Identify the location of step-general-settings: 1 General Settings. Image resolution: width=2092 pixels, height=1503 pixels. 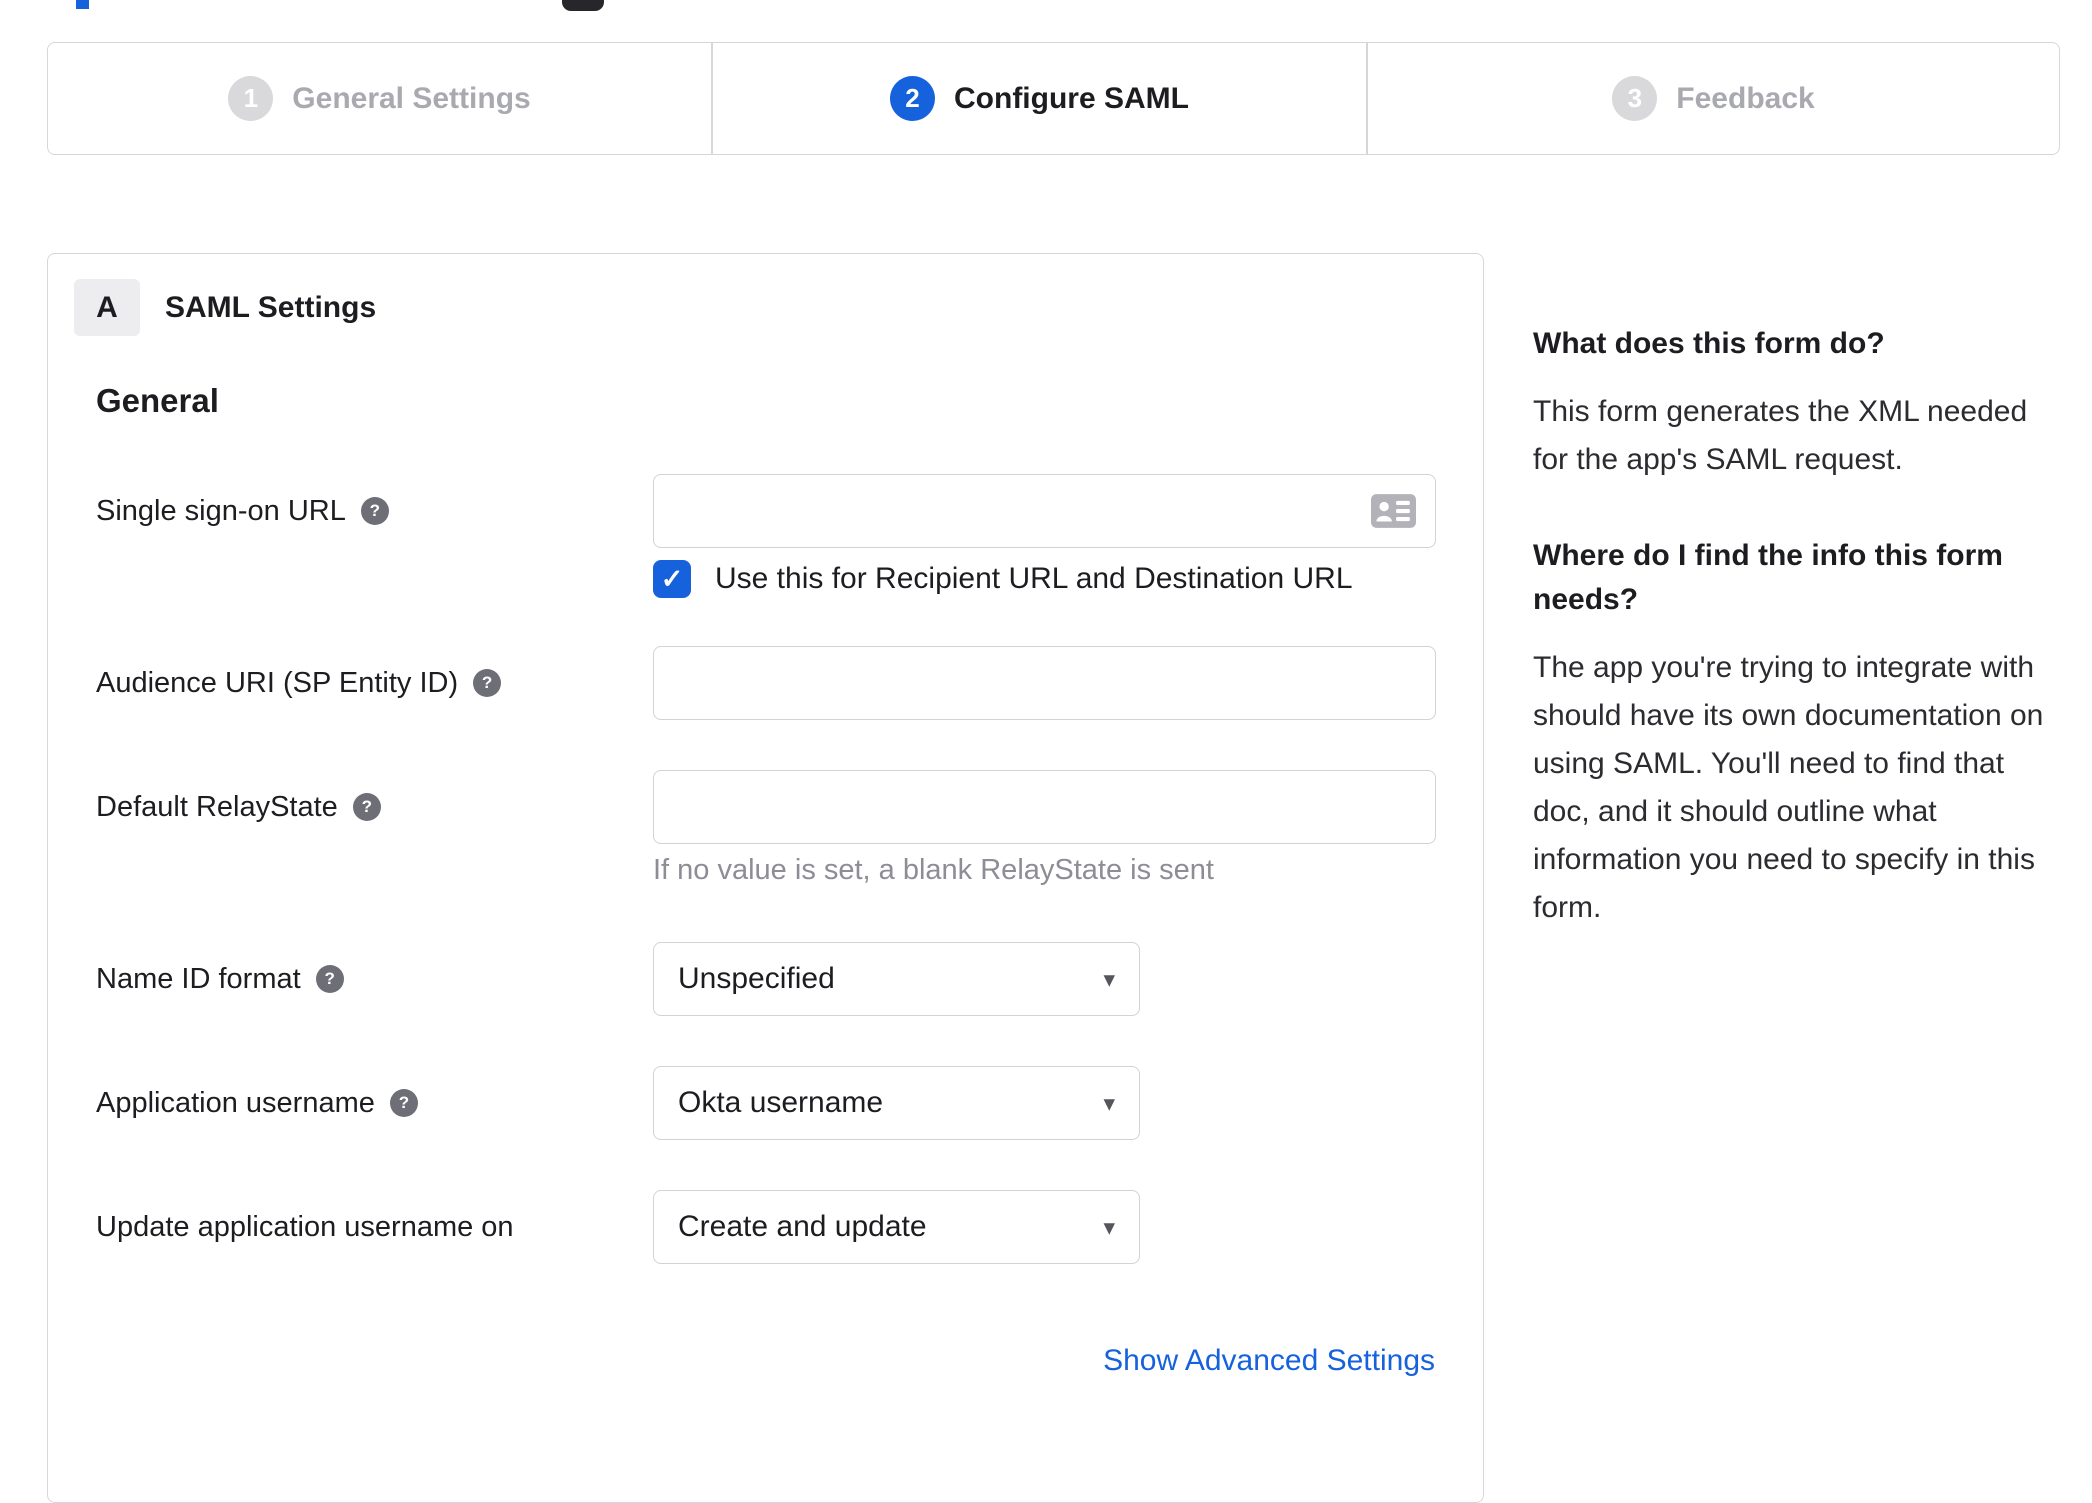
(379, 98).